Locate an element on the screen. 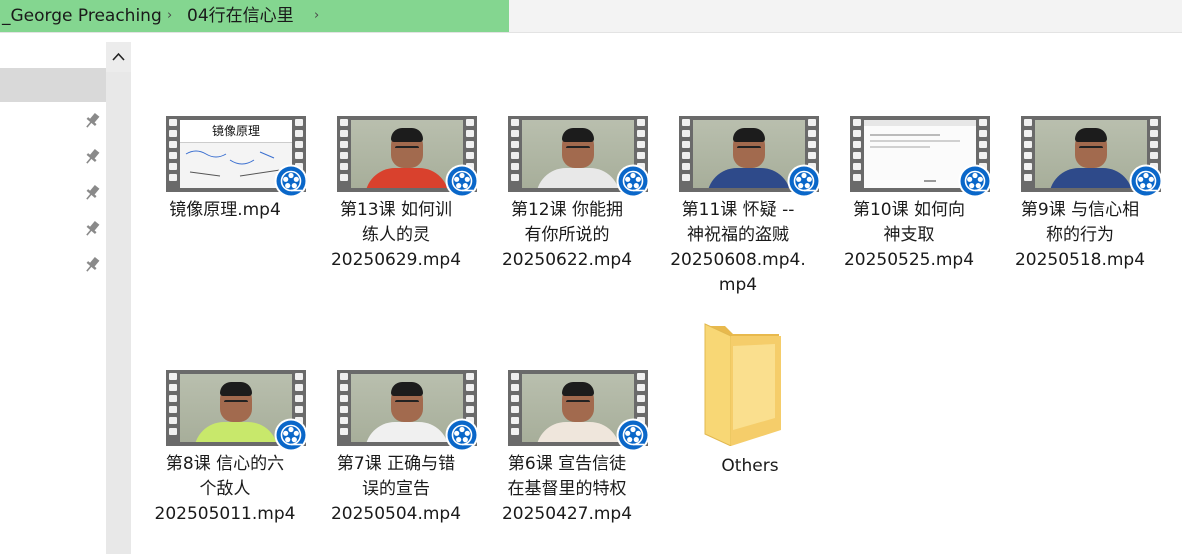 The image size is (1182, 554). file-name-line: 第10课 如何向 is located at coordinates (909, 210).